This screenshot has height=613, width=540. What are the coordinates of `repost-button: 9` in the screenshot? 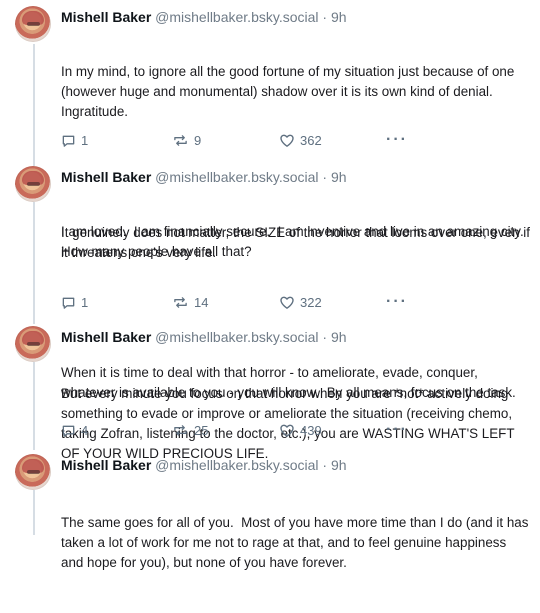 It's located at (186, 140).